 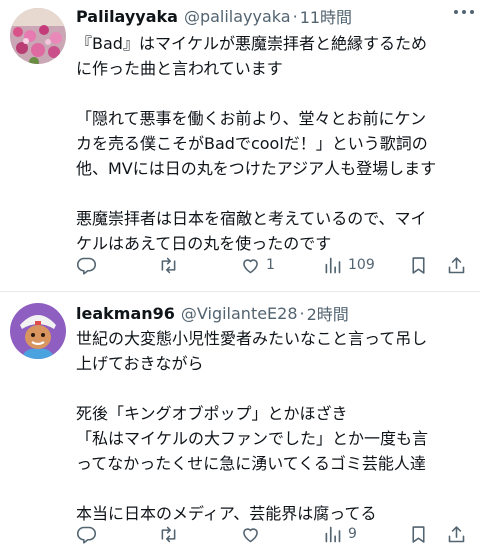 I want to click on text-line: 「私はマイケルの大ファンでした」とか一度も言, so click(x=252, y=438).